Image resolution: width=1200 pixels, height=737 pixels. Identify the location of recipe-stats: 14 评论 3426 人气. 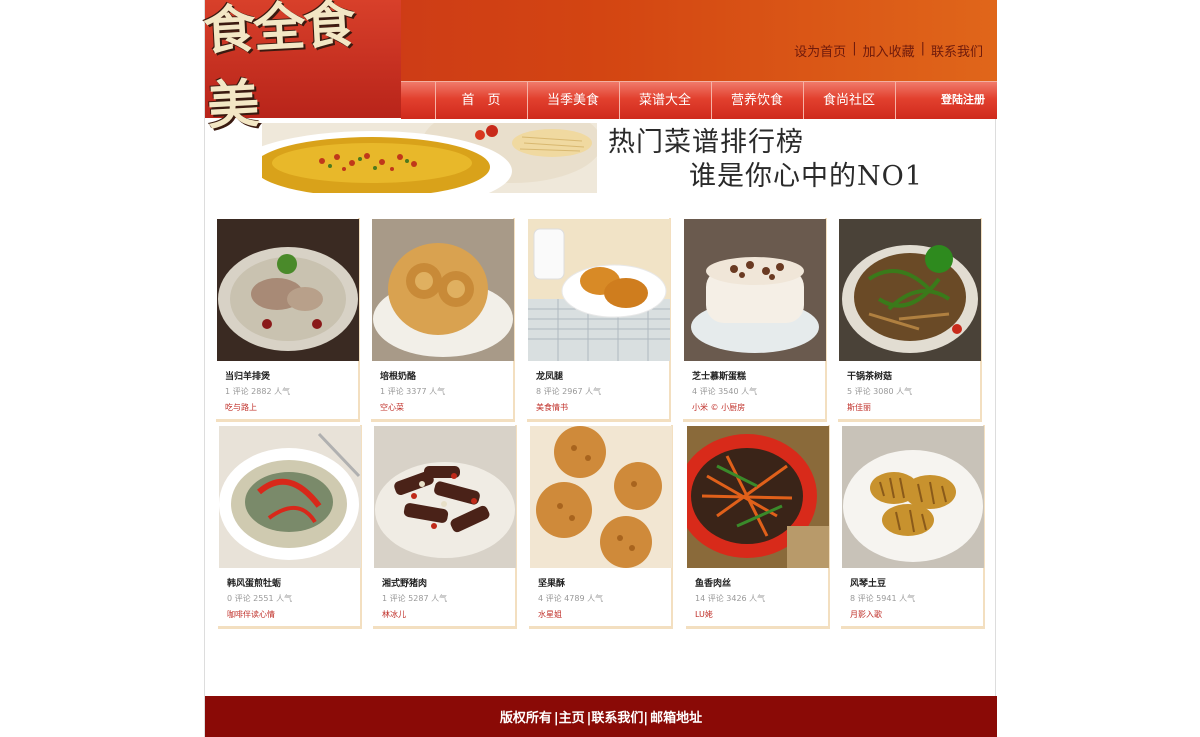
(730, 598).